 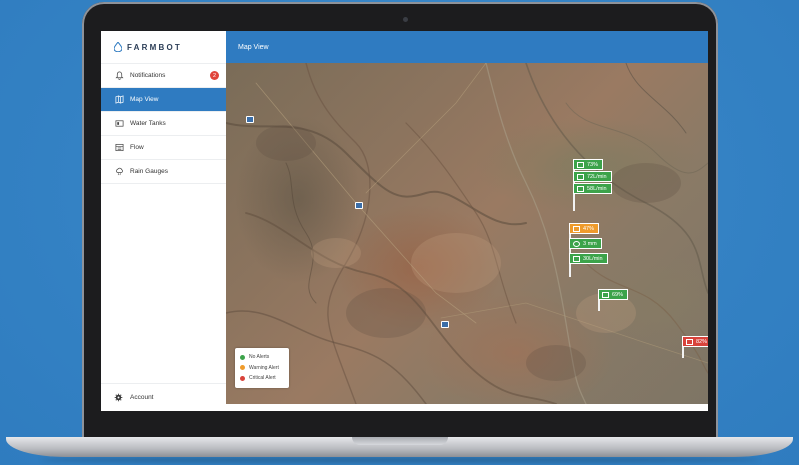 I want to click on tank-level-tag: 47%, so click(x=584, y=228).